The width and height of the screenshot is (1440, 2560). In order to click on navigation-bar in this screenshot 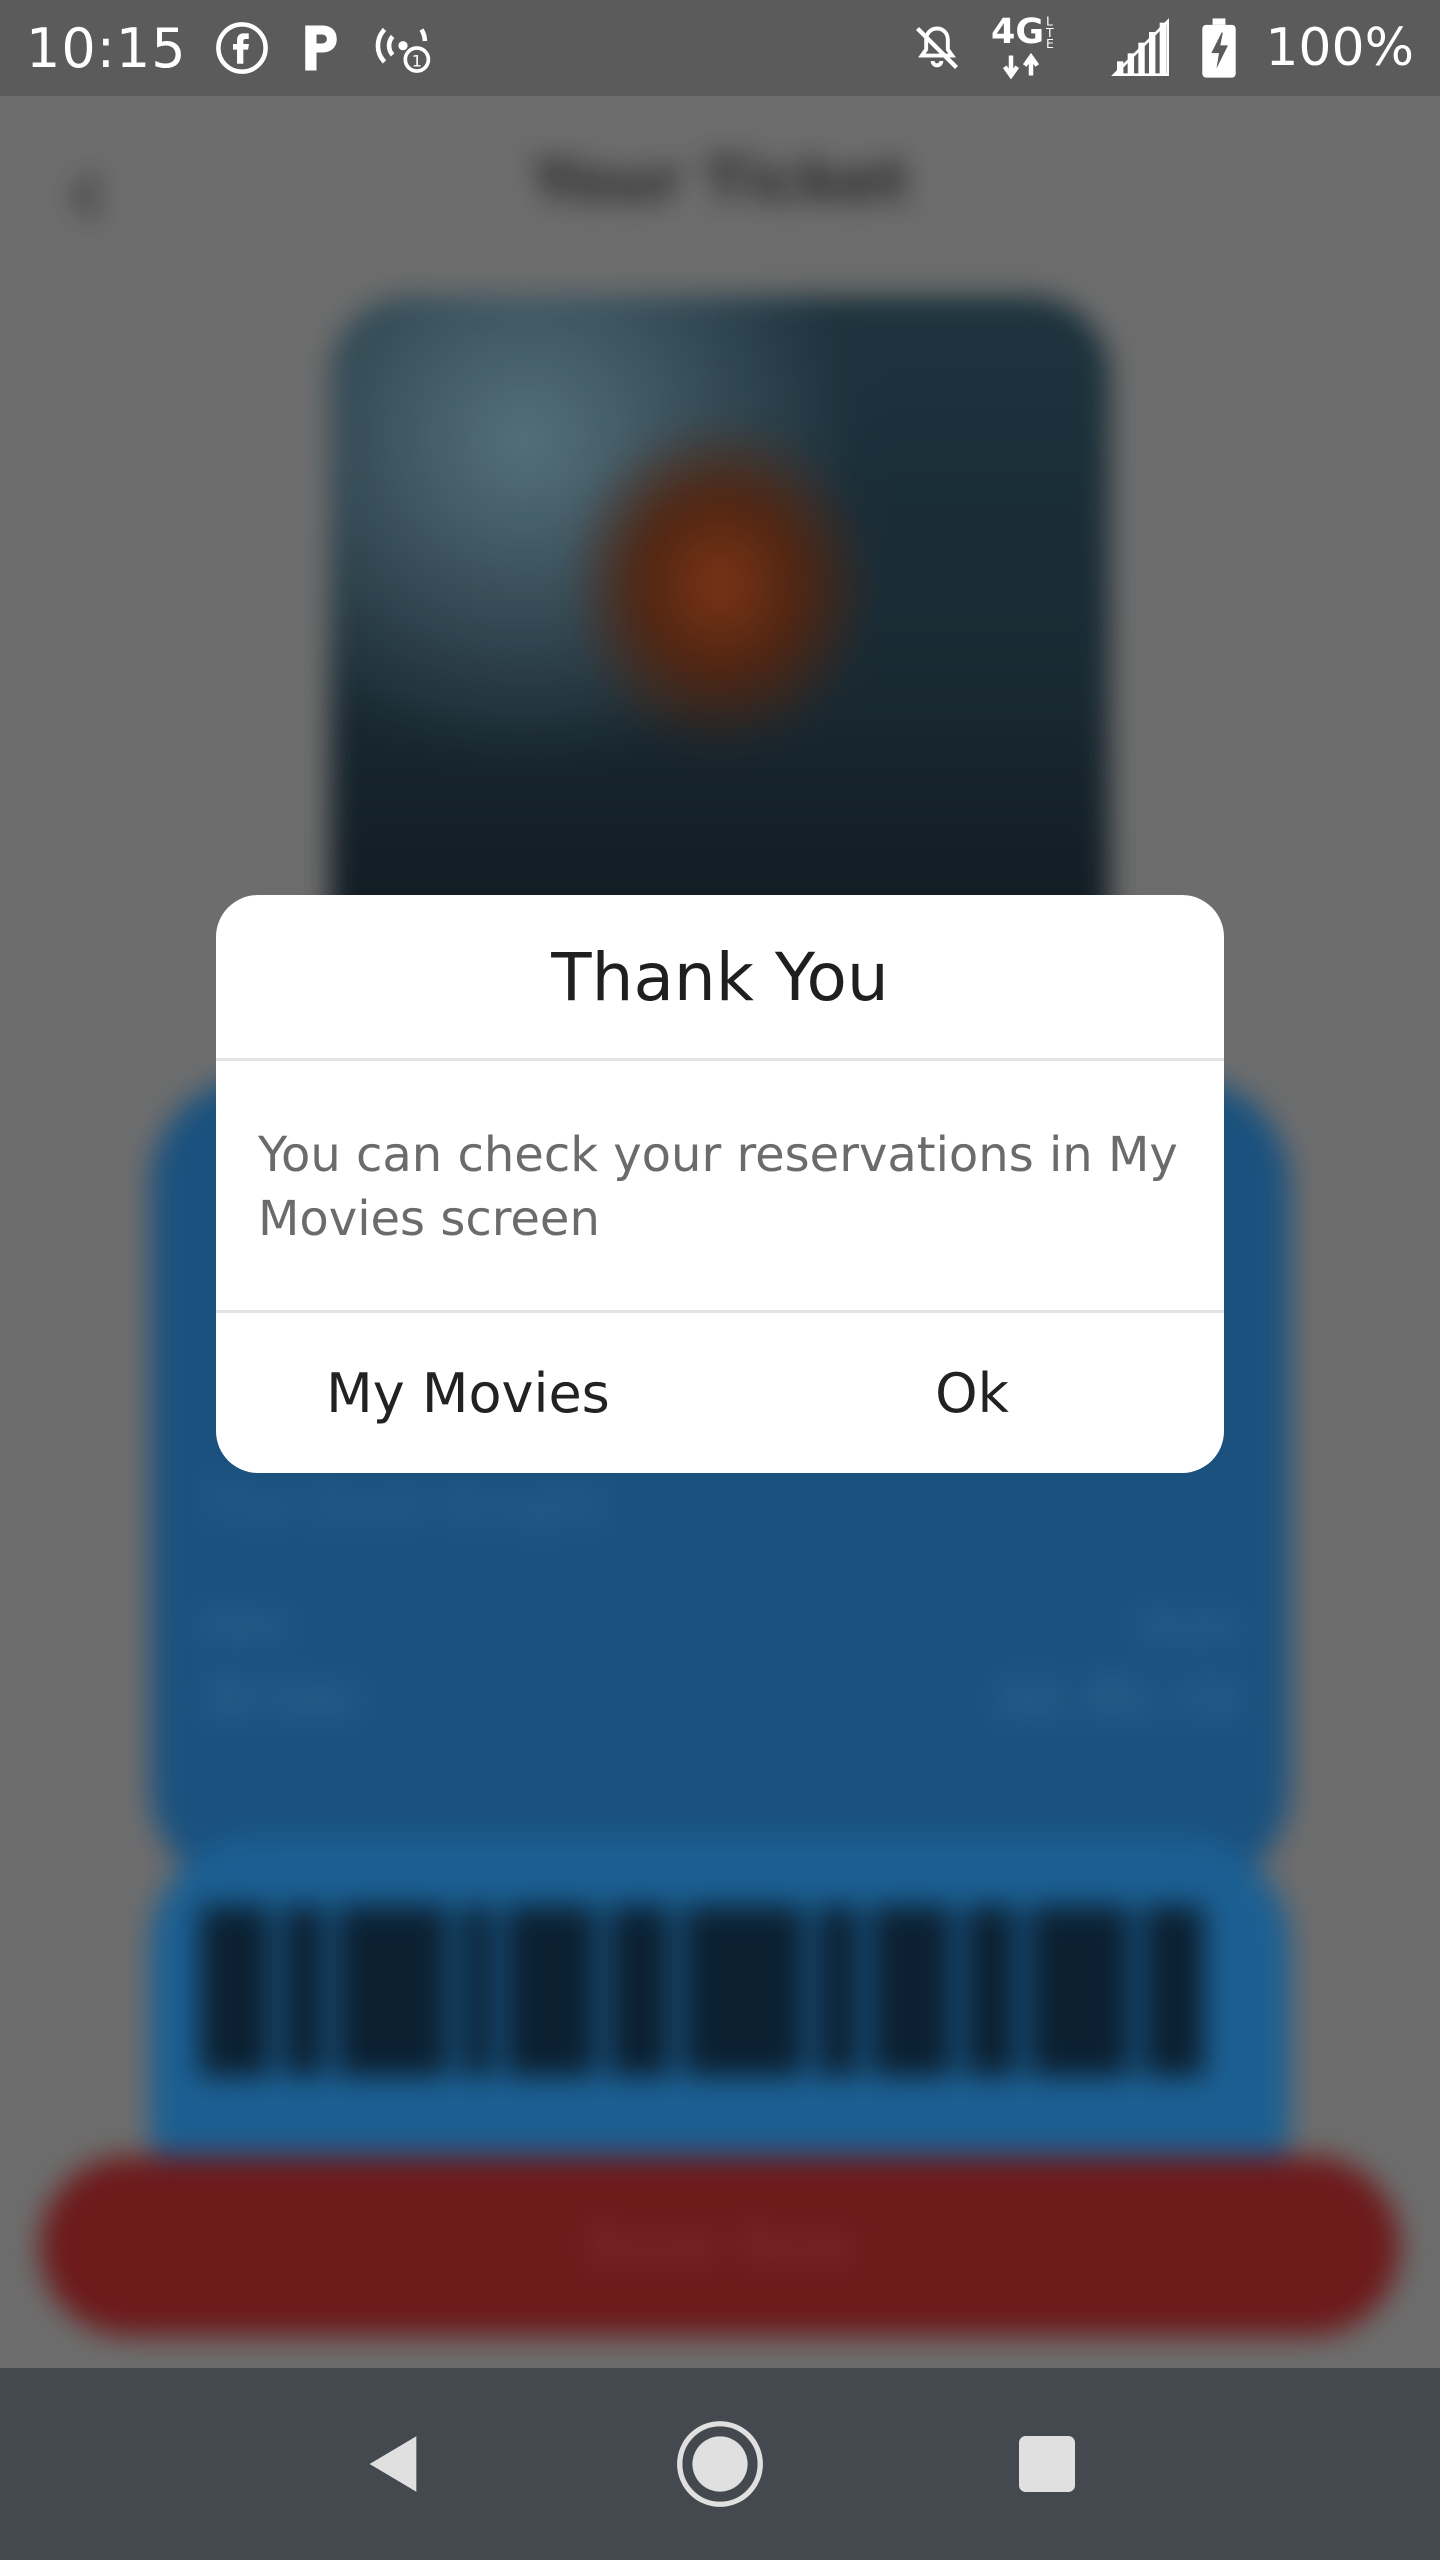, I will do `click(720, 2464)`.